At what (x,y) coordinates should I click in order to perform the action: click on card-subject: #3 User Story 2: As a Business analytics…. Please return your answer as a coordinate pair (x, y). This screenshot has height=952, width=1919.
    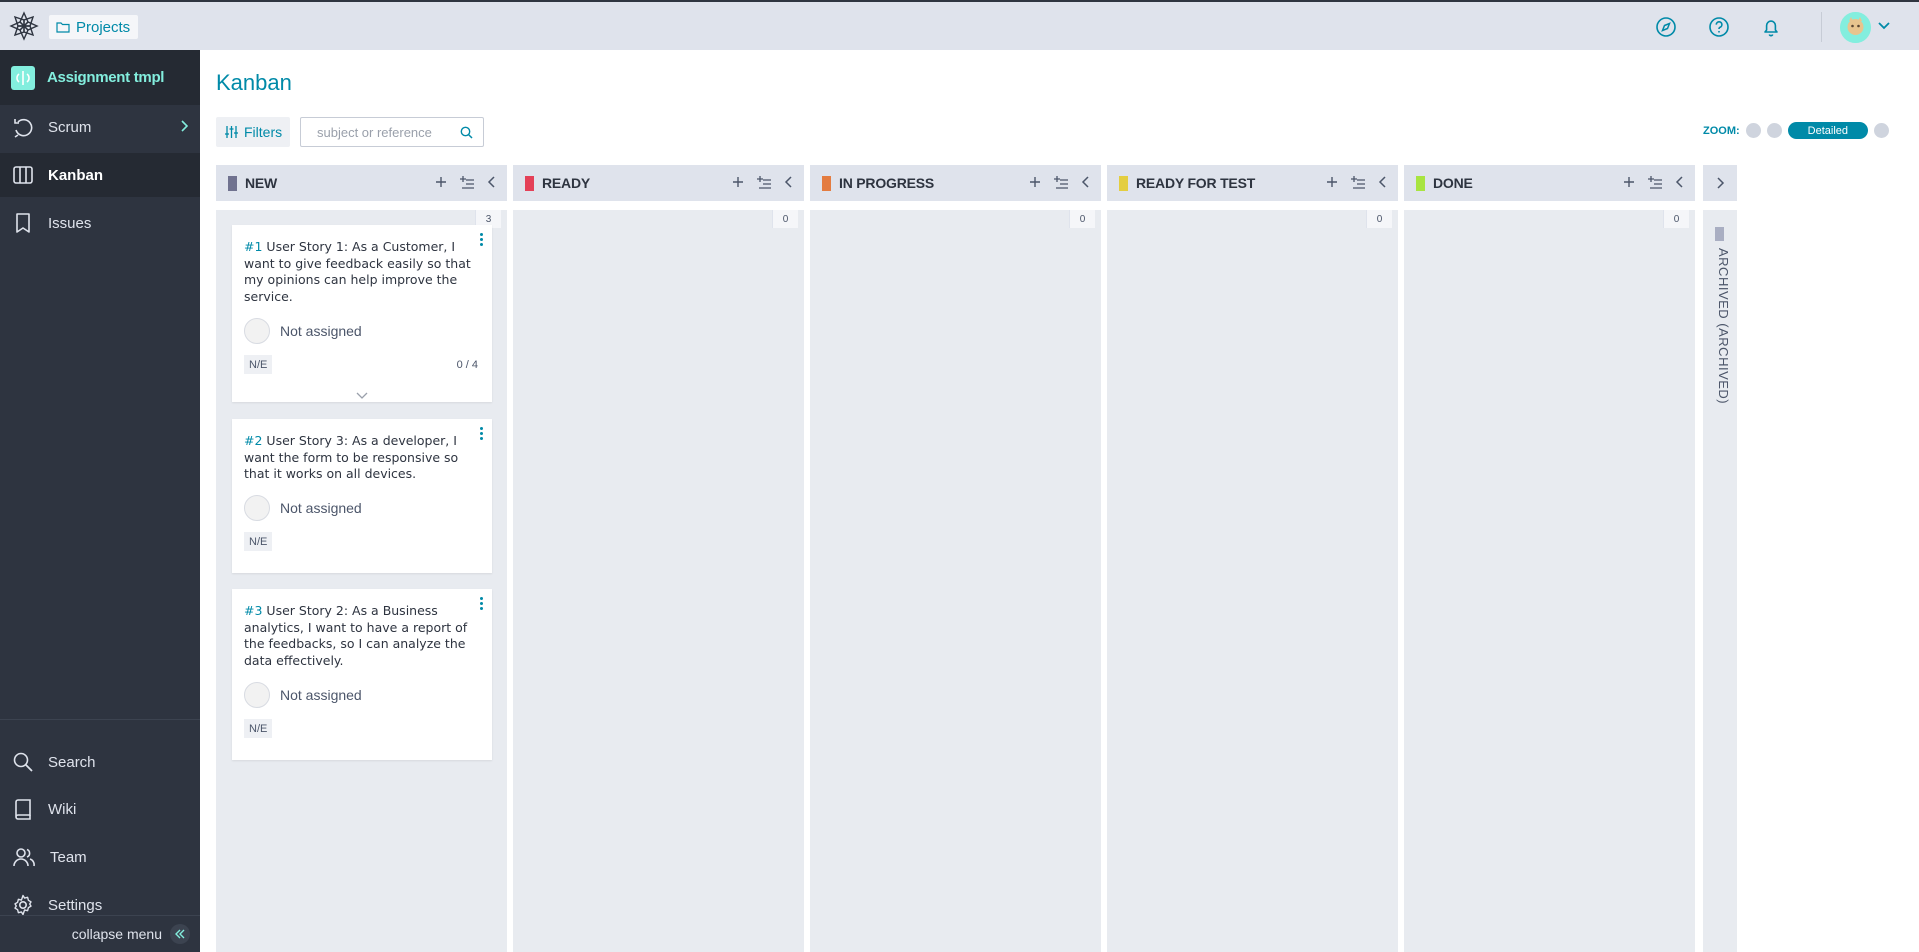
    Looking at the image, I should click on (360, 636).